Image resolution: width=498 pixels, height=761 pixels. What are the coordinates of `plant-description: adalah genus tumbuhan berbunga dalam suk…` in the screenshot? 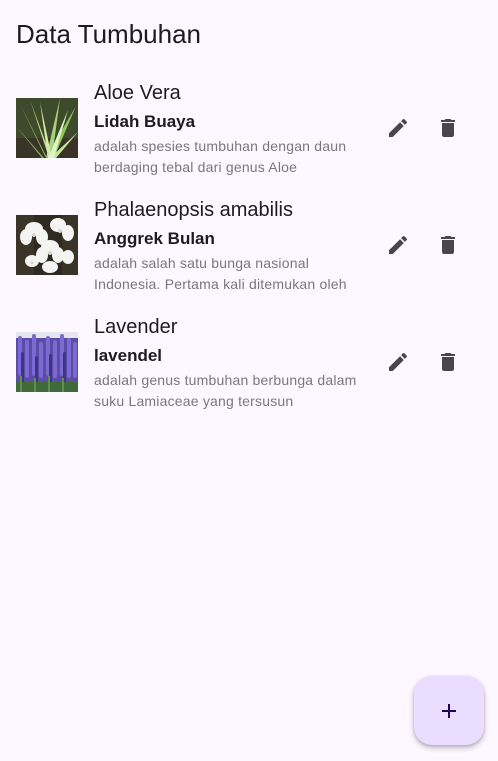 It's located at (225, 390).